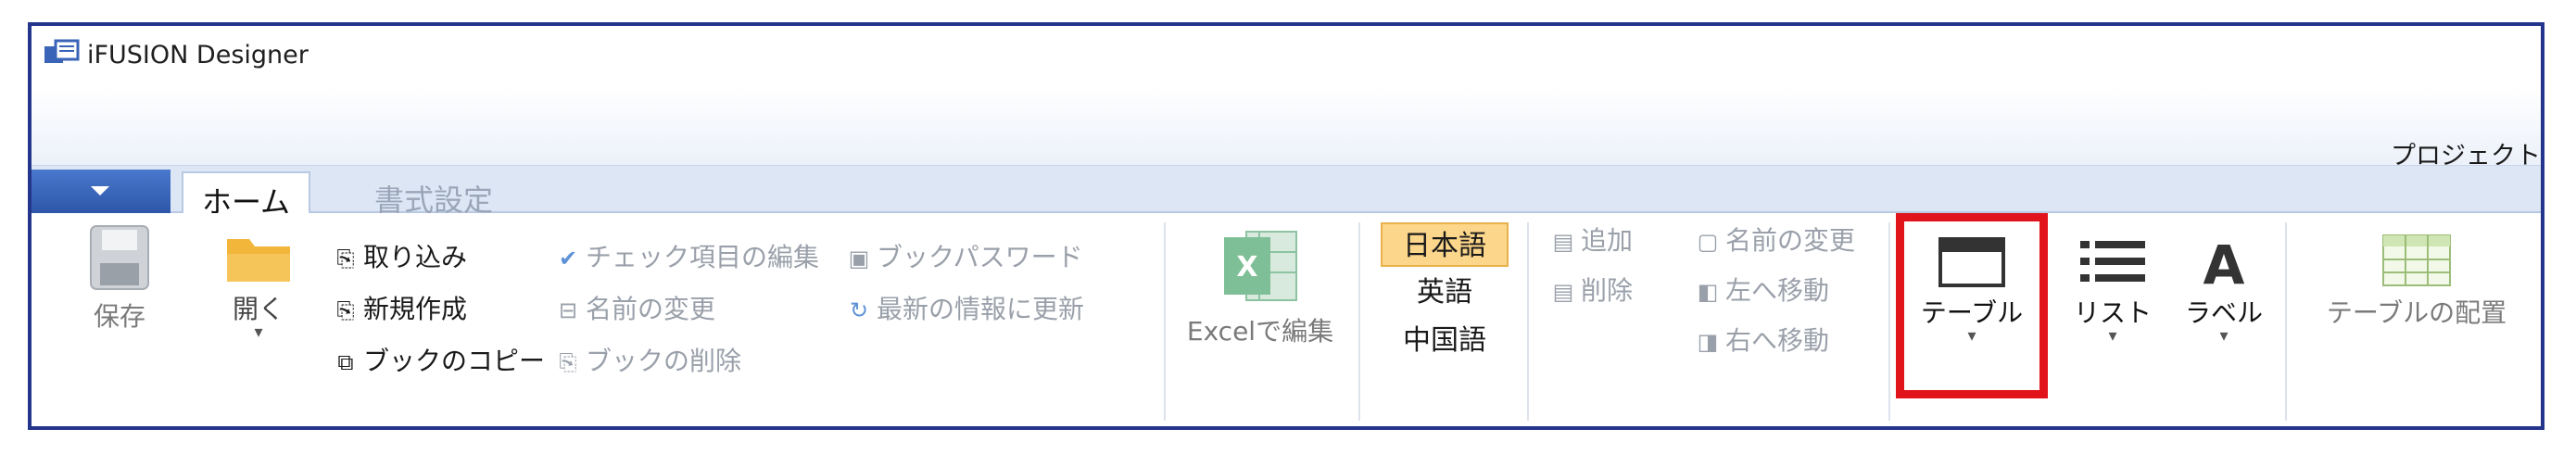 The height and width of the screenshot is (467, 2576). Describe the element at coordinates (119, 316) in the screenshot. I see `save-label: 保存` at that location.